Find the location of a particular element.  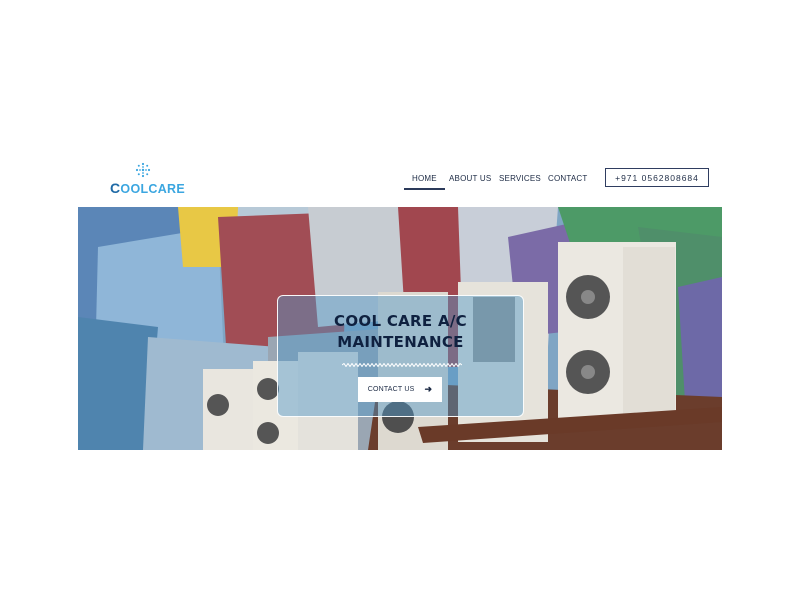

hero-title-line2: MAINTENANCE is located at coordinates (400, 342).